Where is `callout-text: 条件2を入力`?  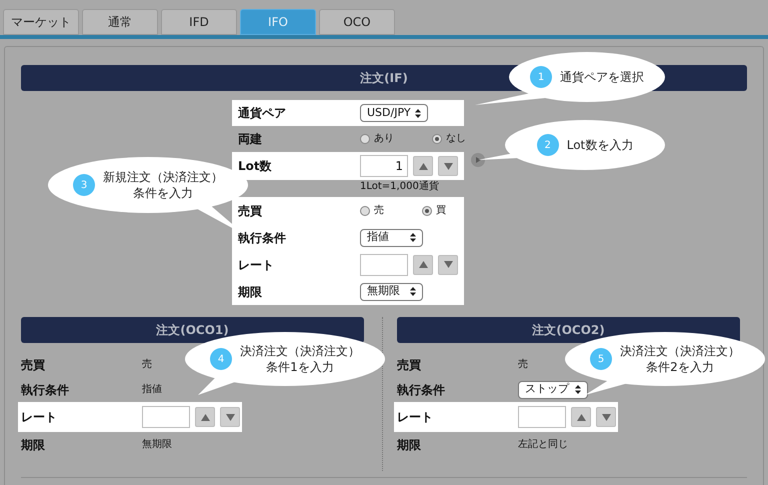
callout-text: 条件2を入力 is located at coordinates (680, 367).